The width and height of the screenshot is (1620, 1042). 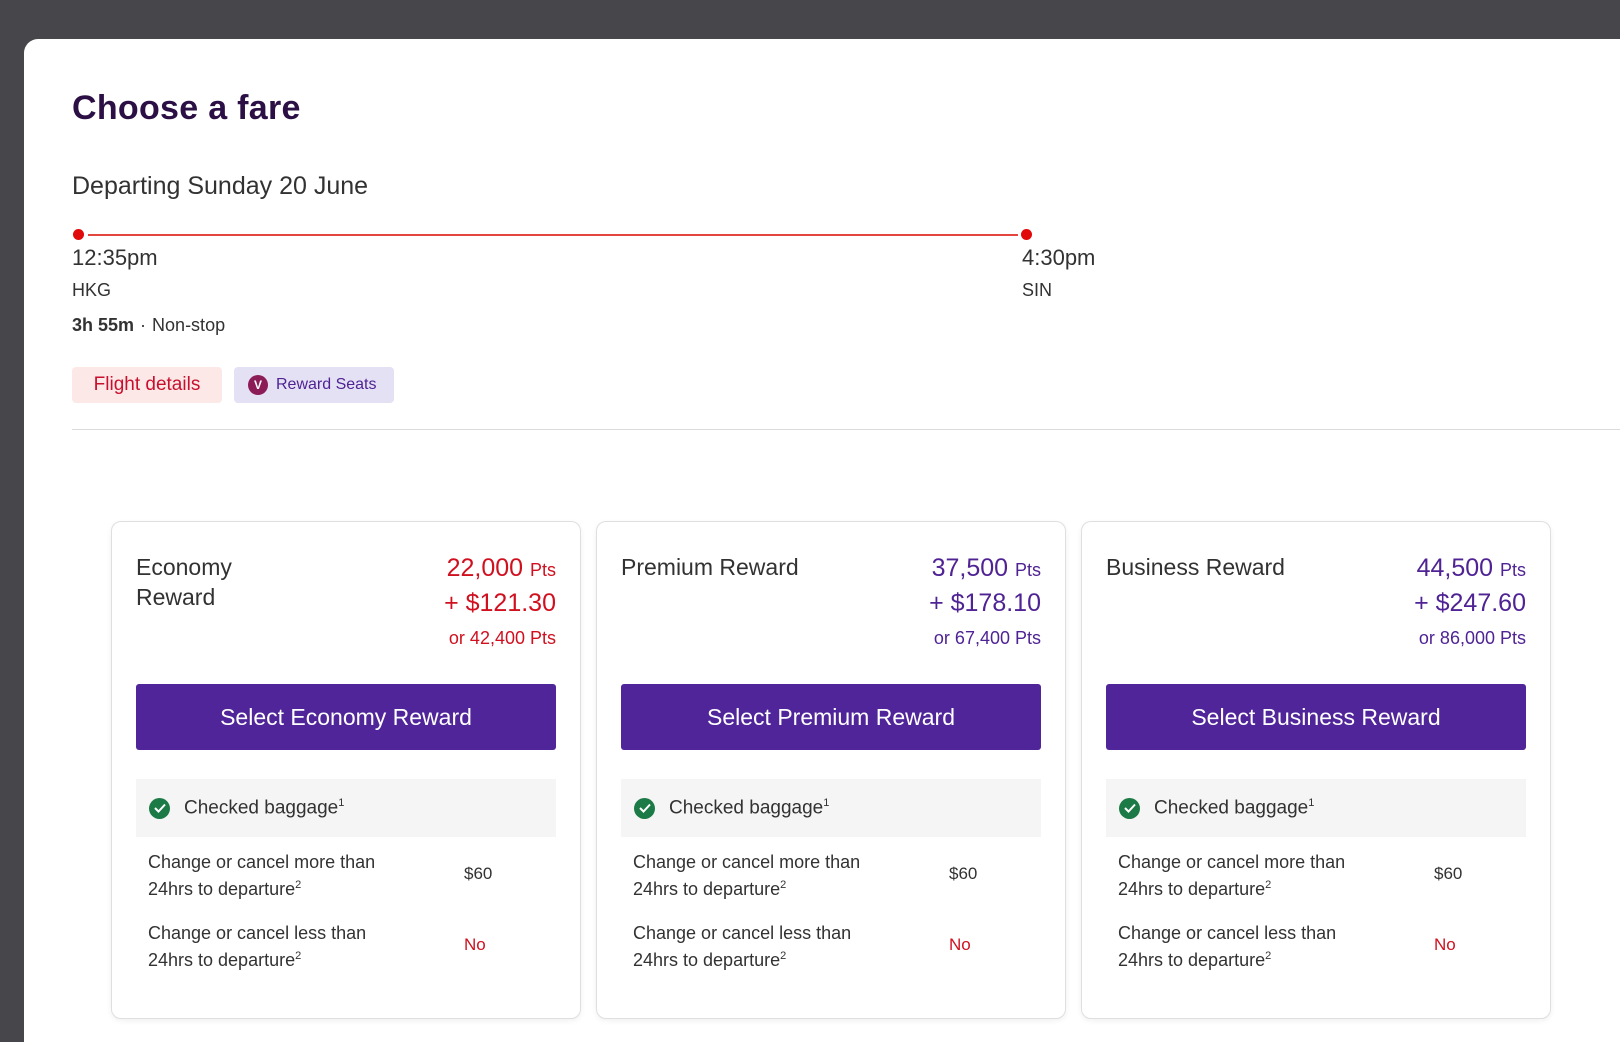 What do you see at coordinates (985, 603) in the screenshot?
I see `fare-cash: + $178.10` at bounding box center [985, 603].